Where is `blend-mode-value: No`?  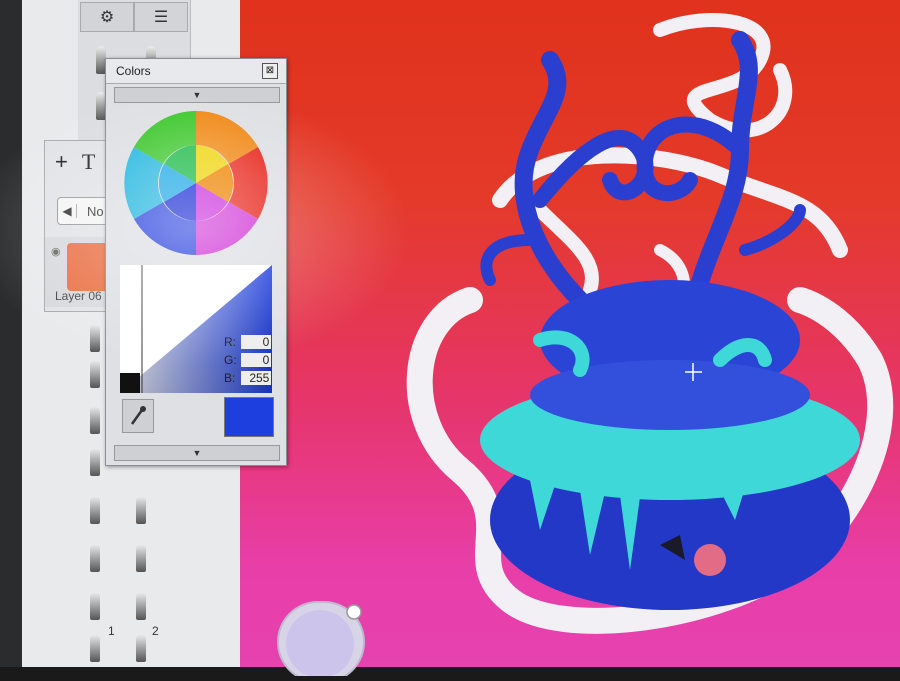 blend-mode-value: No is located at coordinates (95, 211).